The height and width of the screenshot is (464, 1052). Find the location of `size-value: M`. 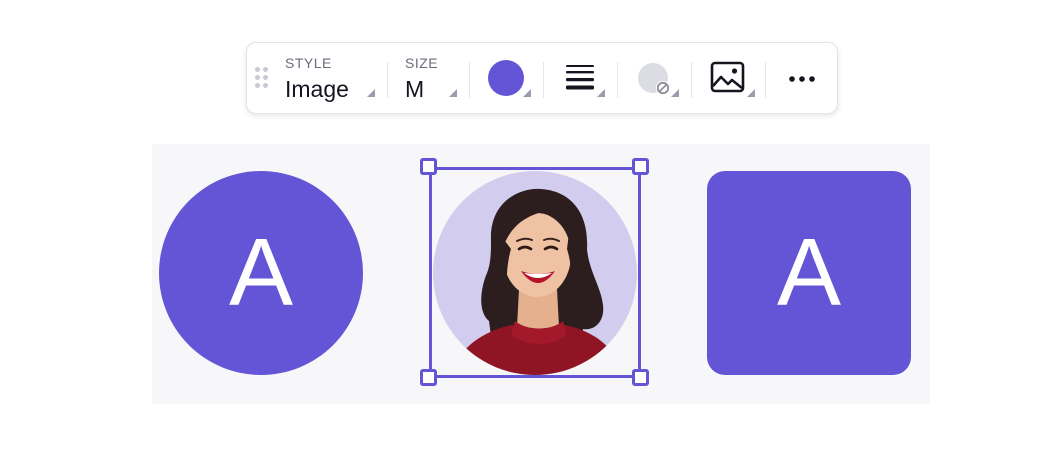

size-value: M is located at coordinates (415, 89).